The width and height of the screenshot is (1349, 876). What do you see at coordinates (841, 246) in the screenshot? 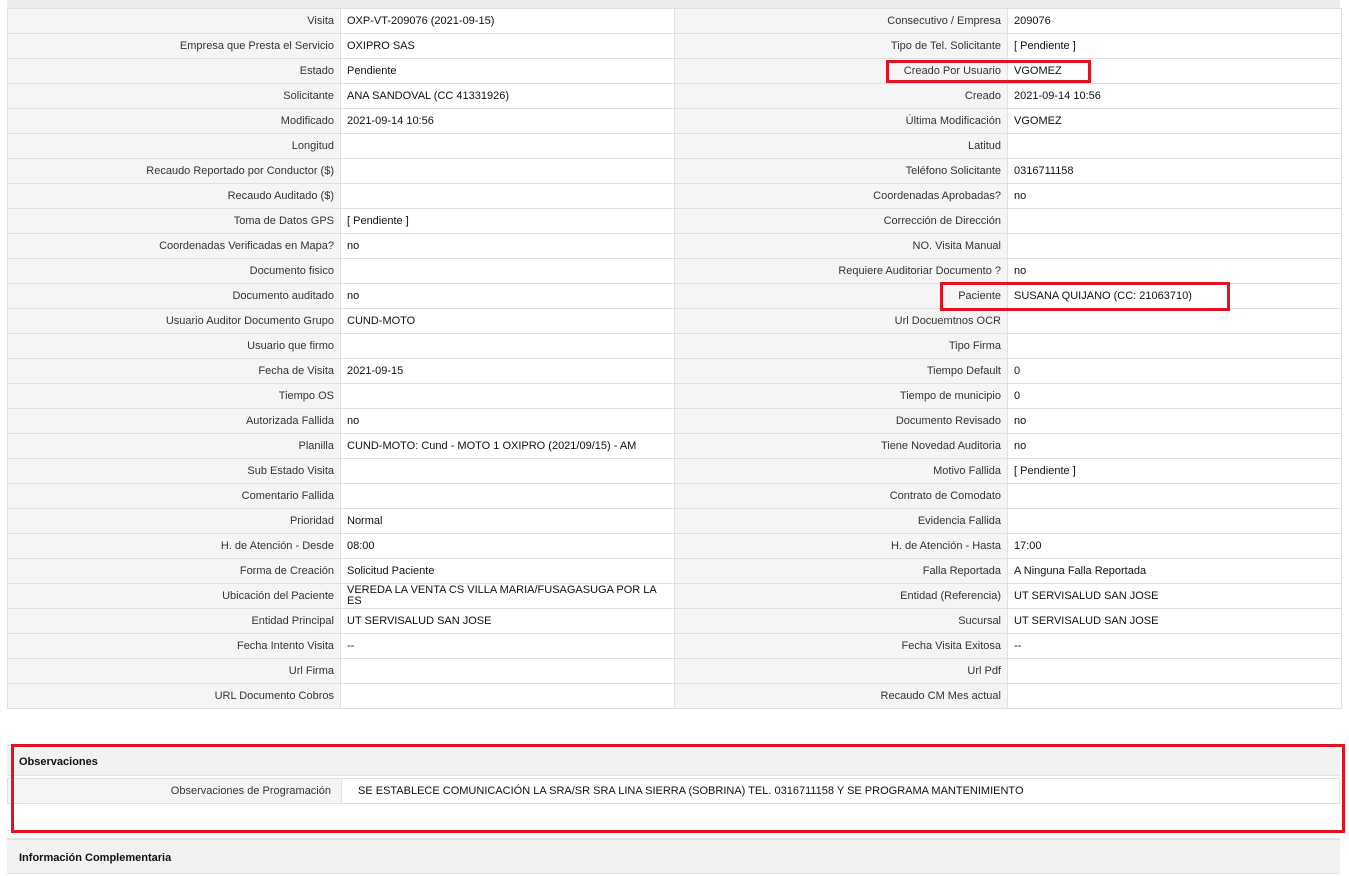
I see `visita-manual-label: NO. Visita Manual` at bounding box center [841, 246].